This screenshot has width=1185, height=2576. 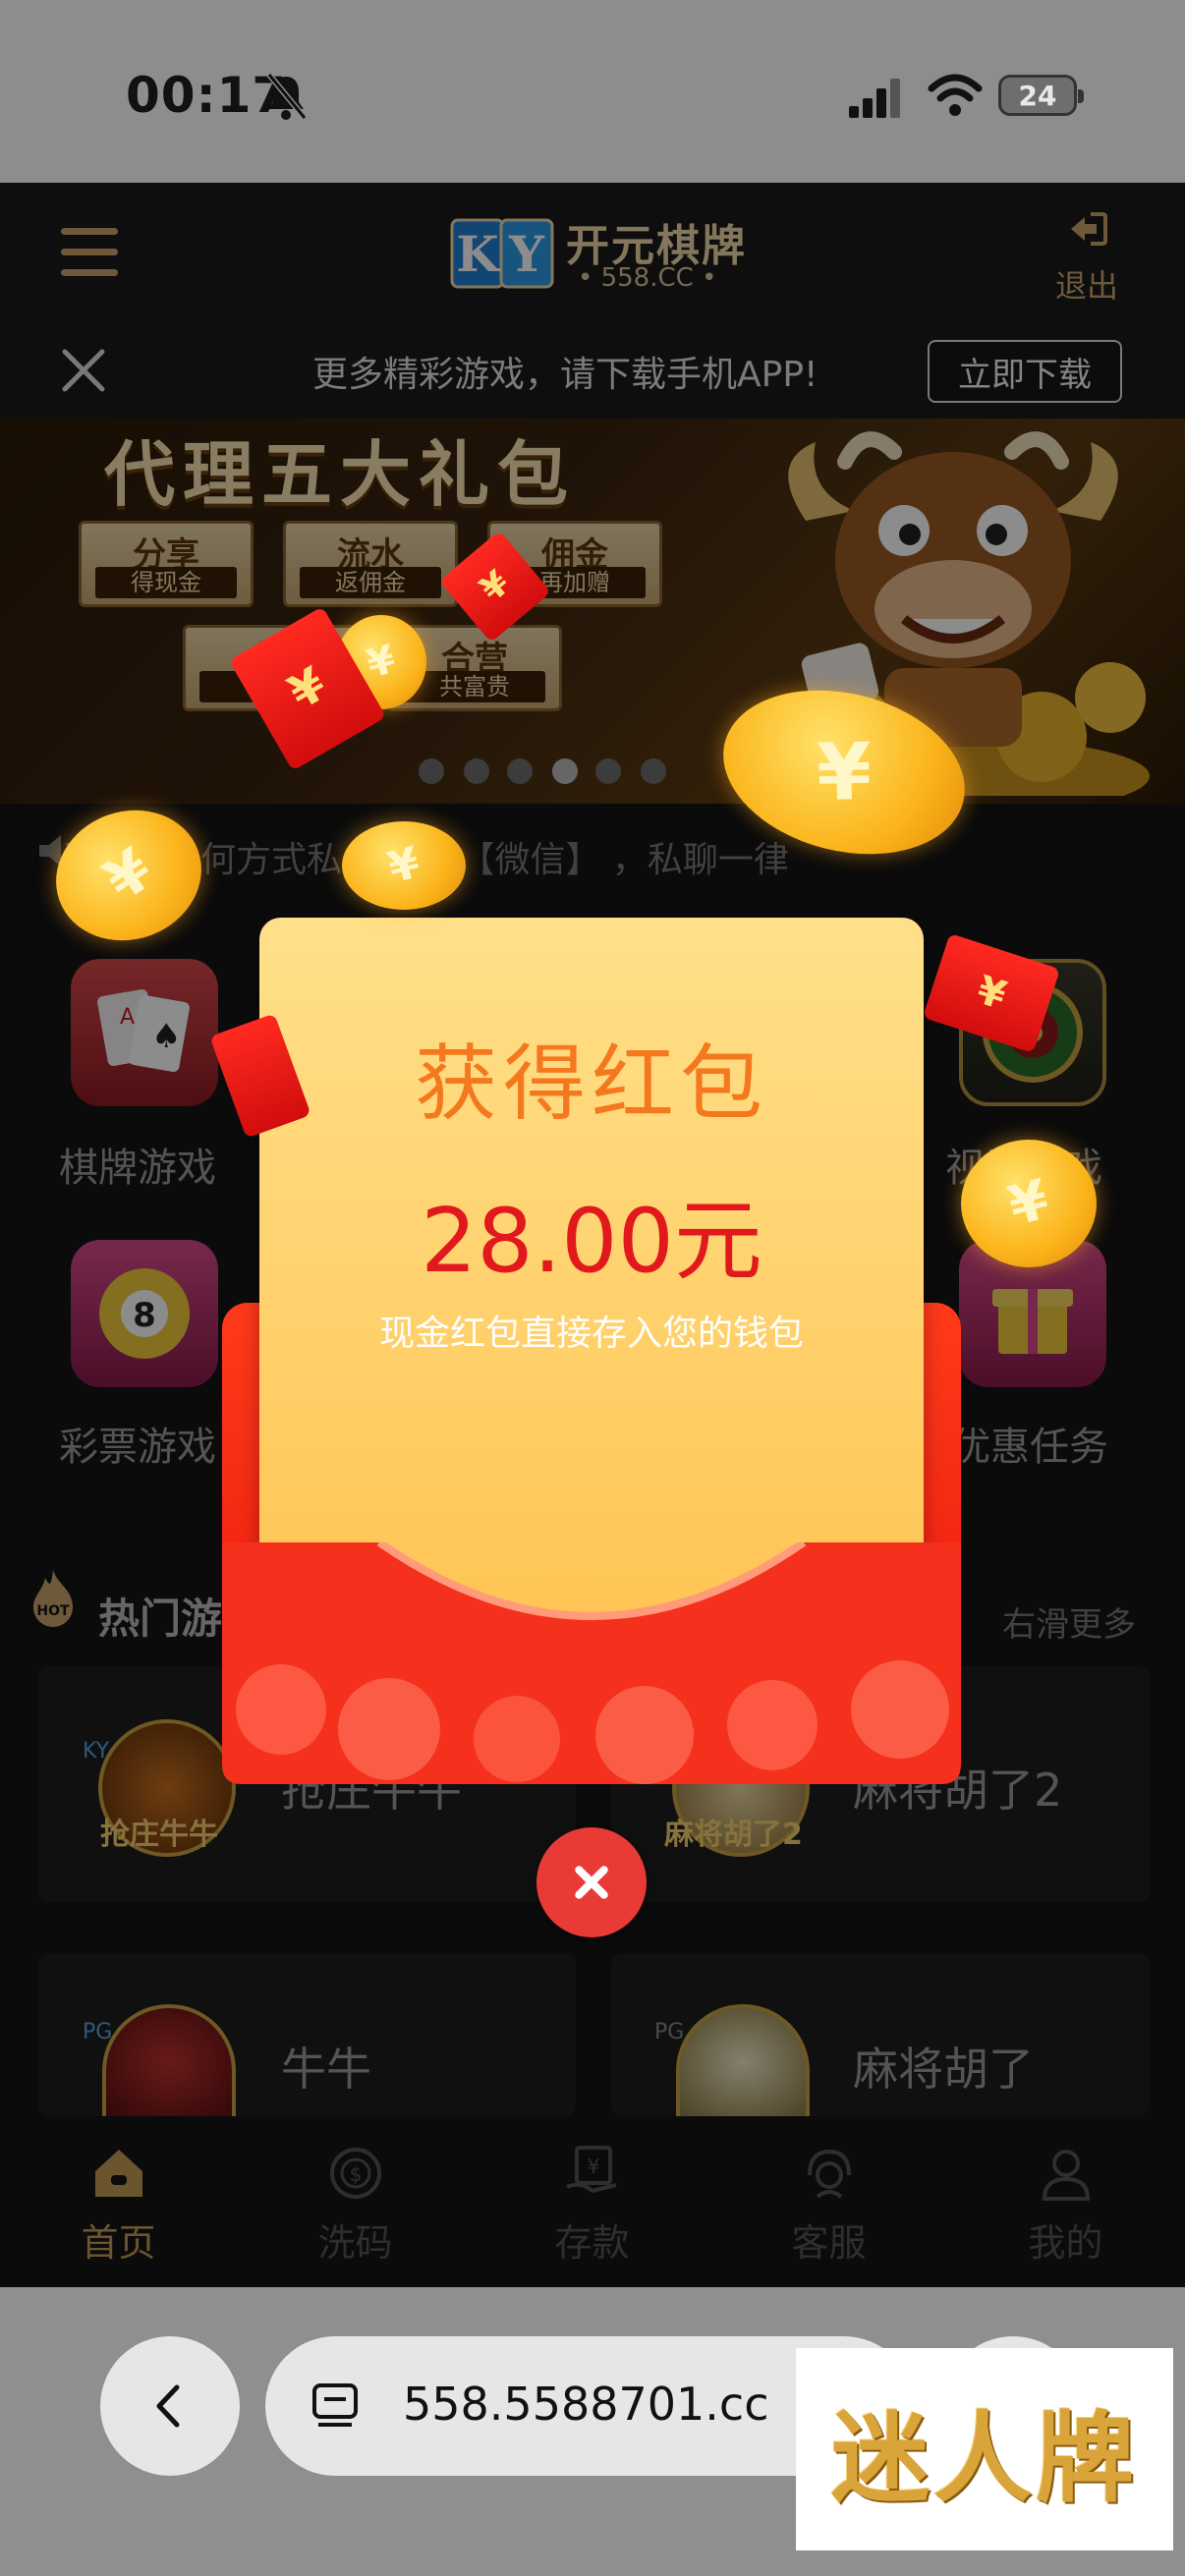 What do you see at coordinates (335, 2407) in the screenshot?
I see `page-settings-icon` at bounding box center [335, 2407].